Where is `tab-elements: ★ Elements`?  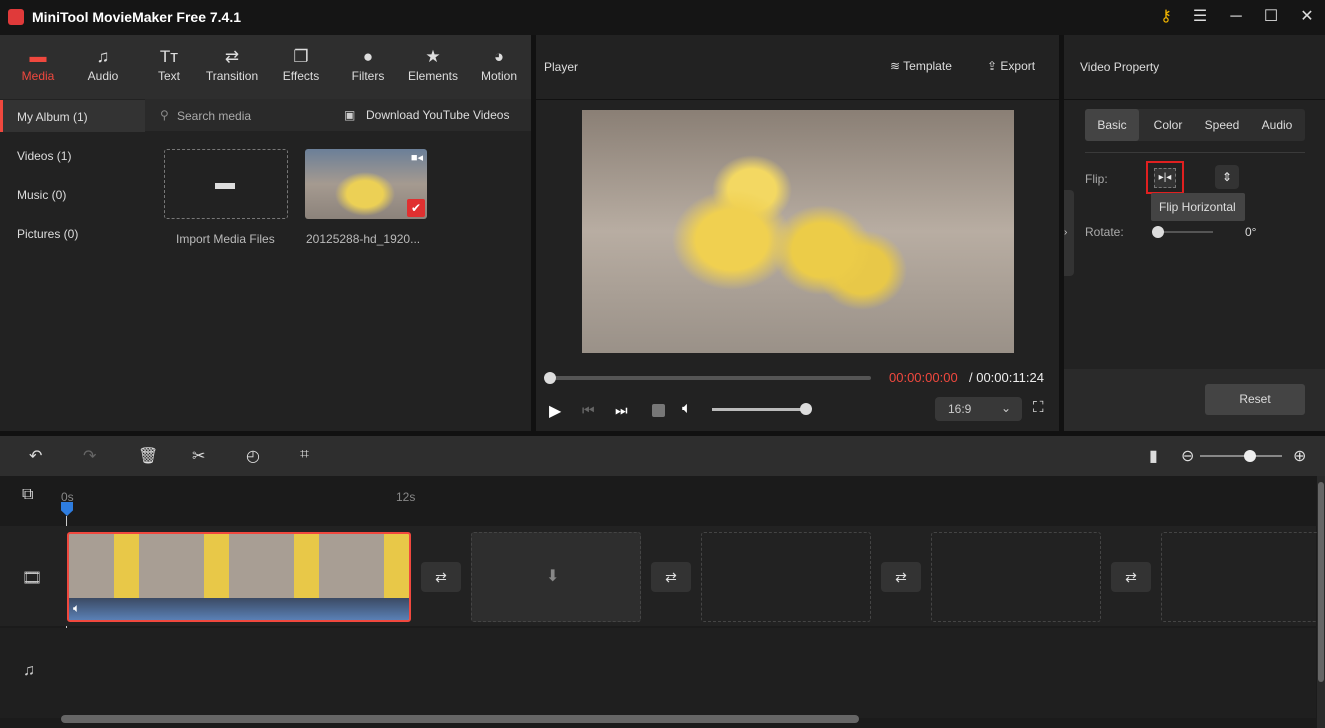 tab-elements: ★ Elements is located at coordinates (433, 67).